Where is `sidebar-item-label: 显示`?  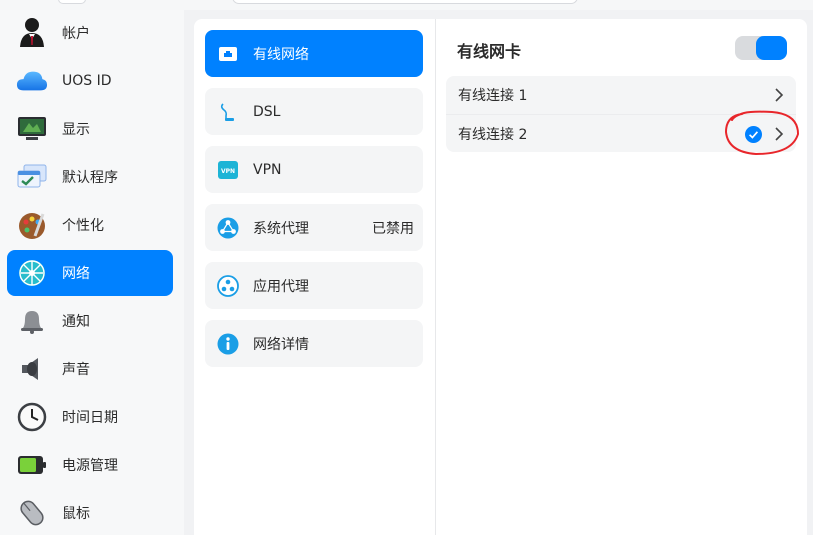 sidebar-item-label: 显示 is located at coordinates (76, 130).